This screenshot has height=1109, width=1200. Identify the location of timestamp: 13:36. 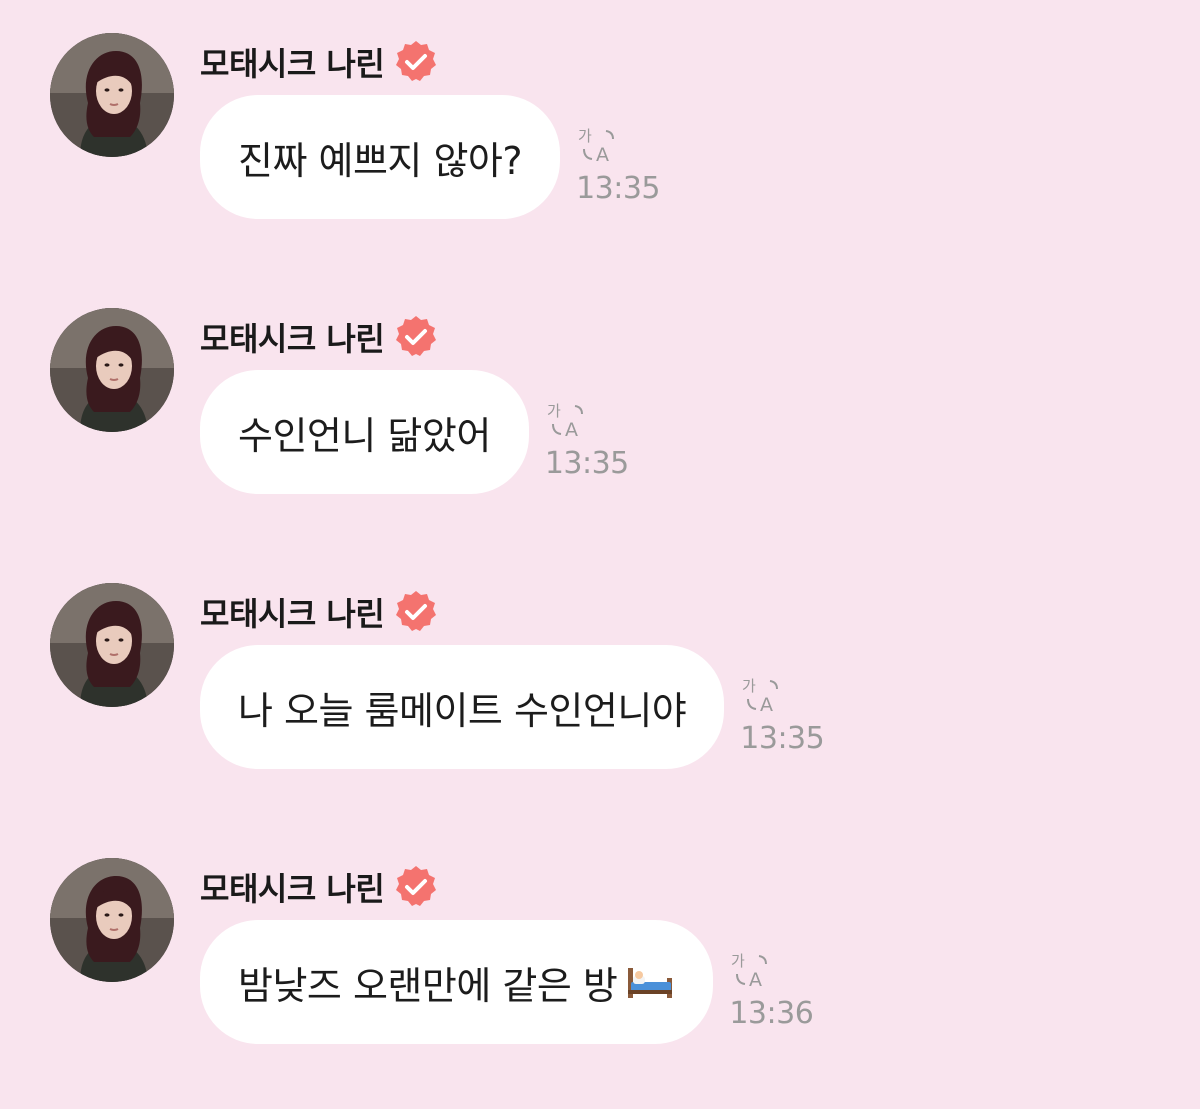
(771, 1013).